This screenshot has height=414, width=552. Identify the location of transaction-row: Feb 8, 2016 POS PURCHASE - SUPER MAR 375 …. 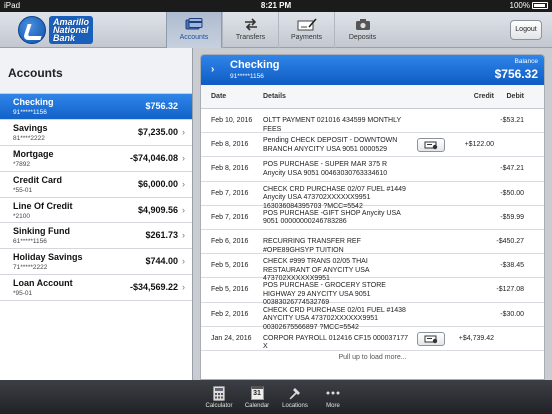
(372, 169).